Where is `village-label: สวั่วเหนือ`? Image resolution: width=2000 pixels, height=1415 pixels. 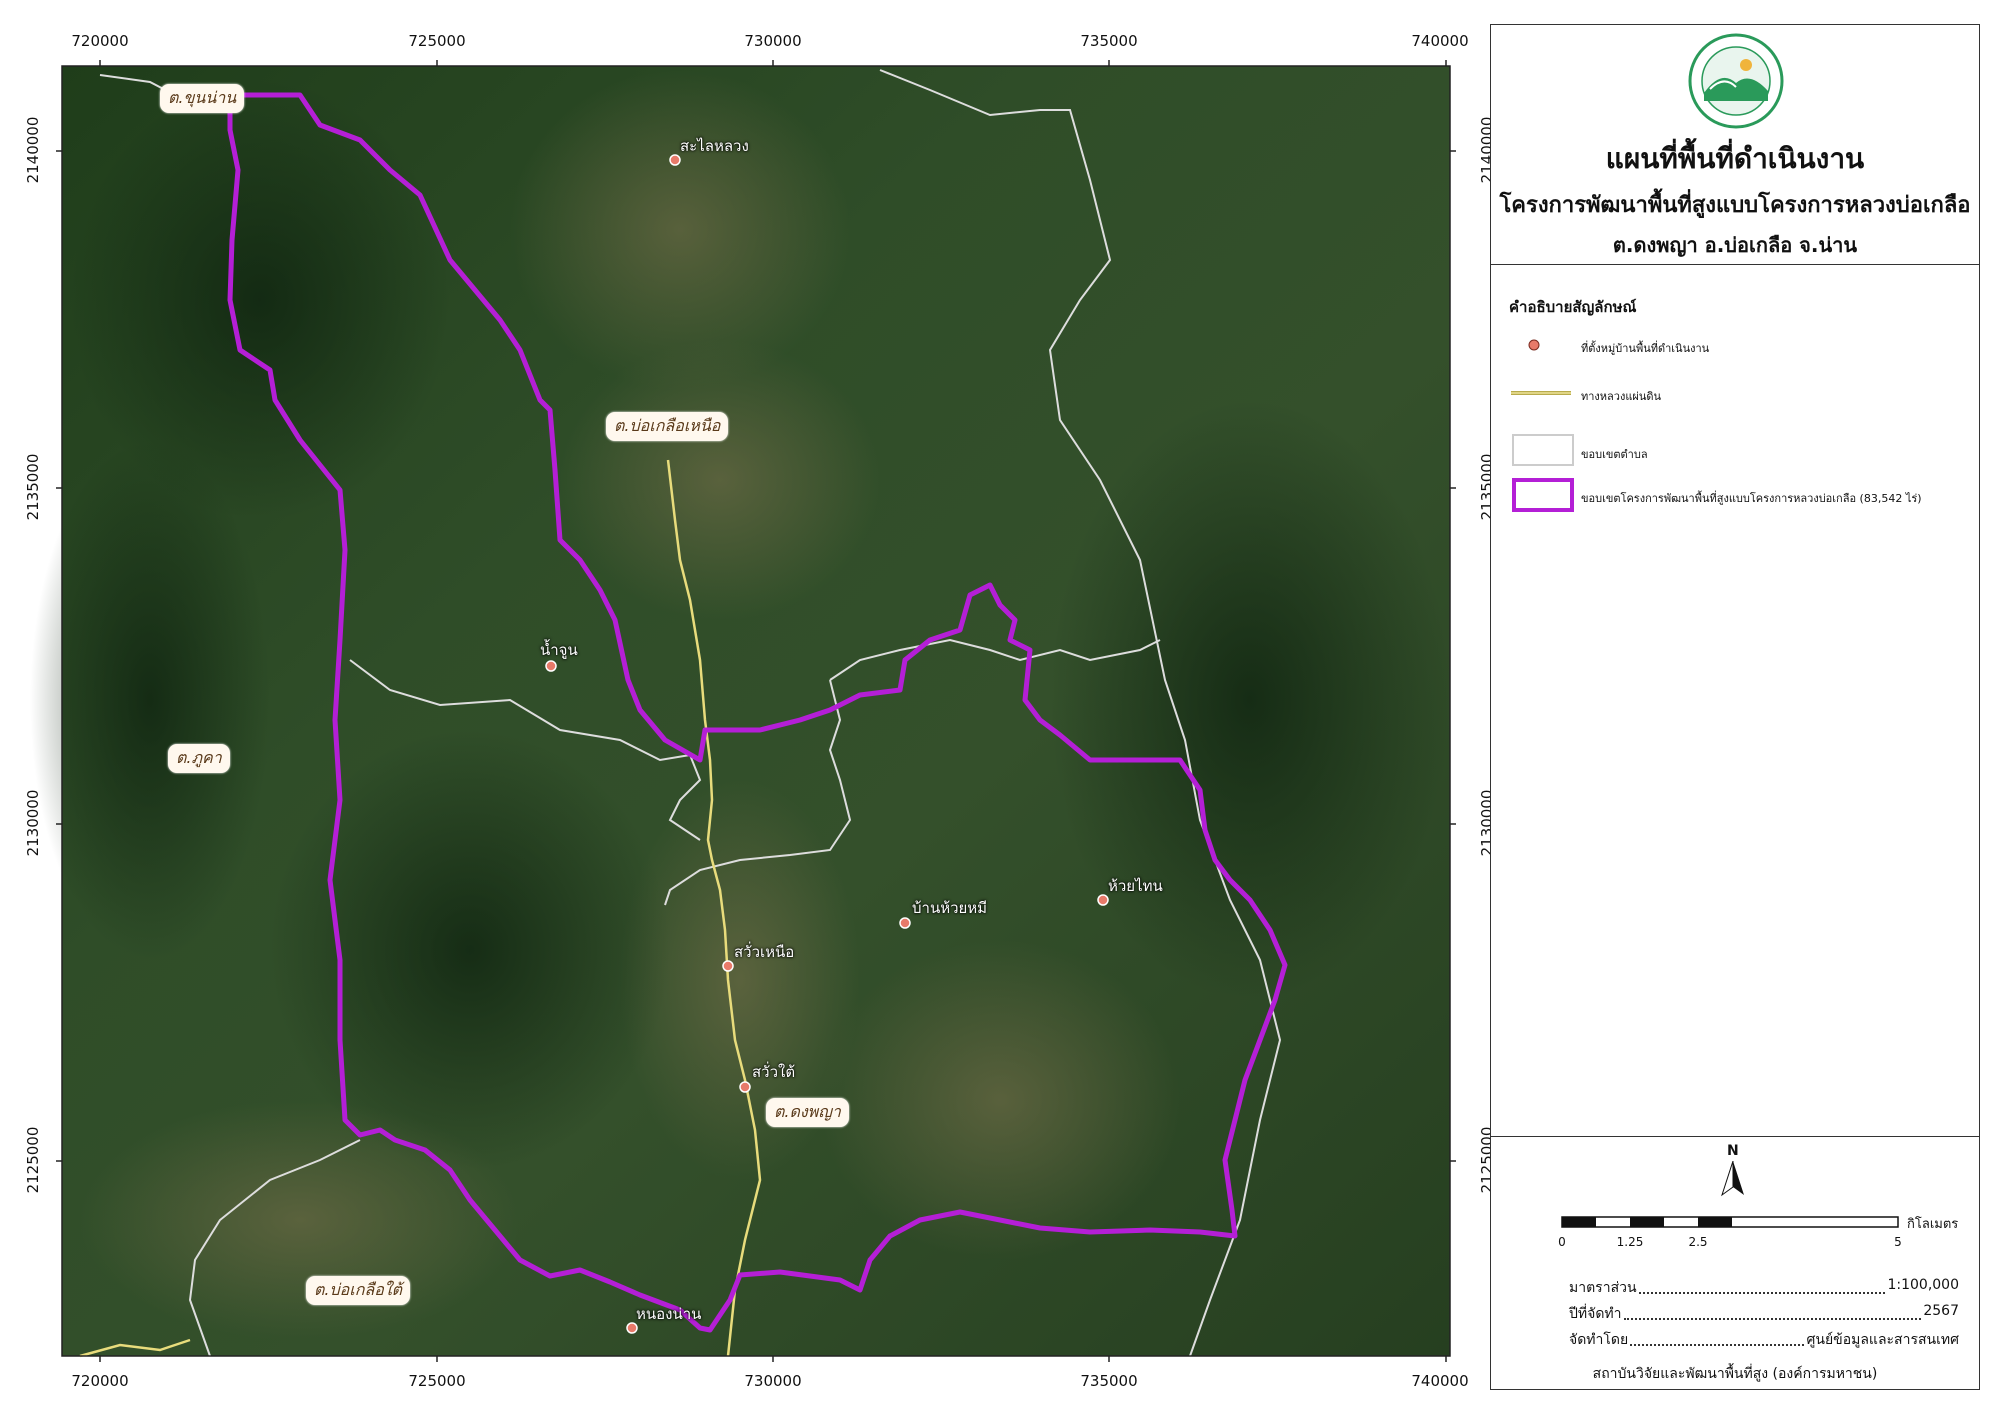 village-label: สวั่วเหนือ is located at coordinates (764, 952).